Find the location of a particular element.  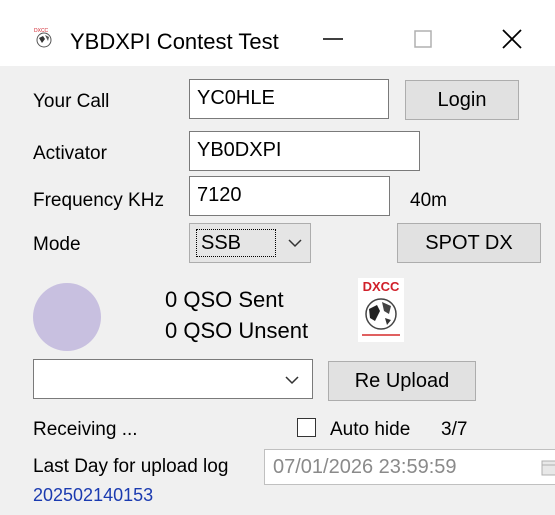

mode-selected-value: SSB is located at coordinates (236, 243).